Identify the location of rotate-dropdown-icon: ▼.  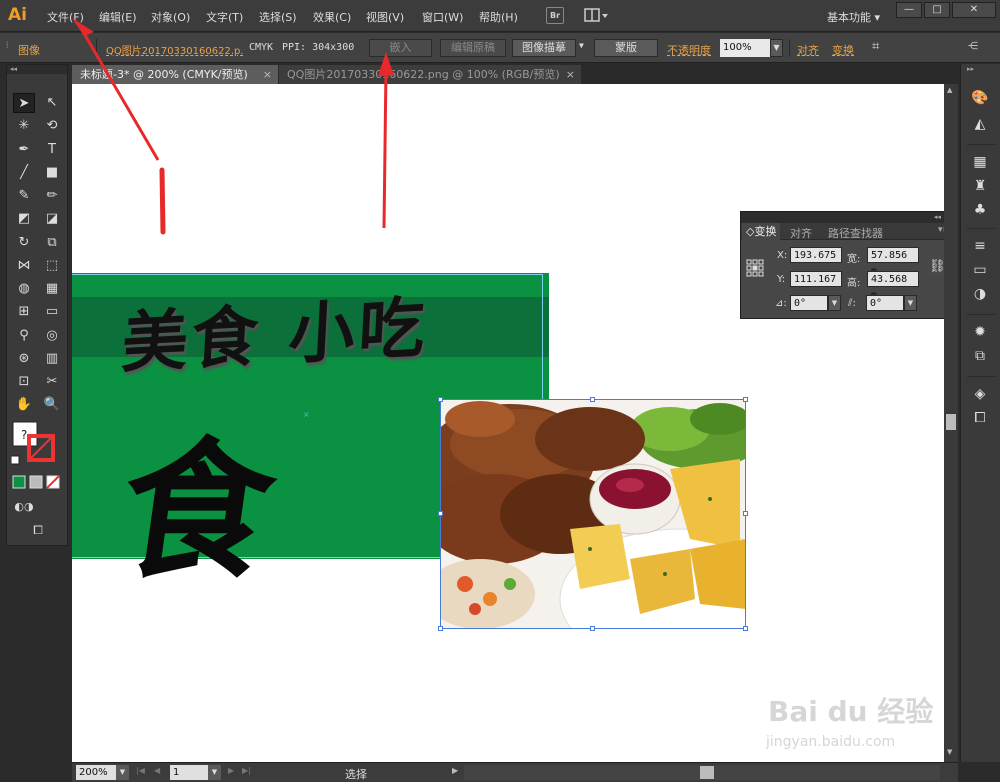
(834, 303).